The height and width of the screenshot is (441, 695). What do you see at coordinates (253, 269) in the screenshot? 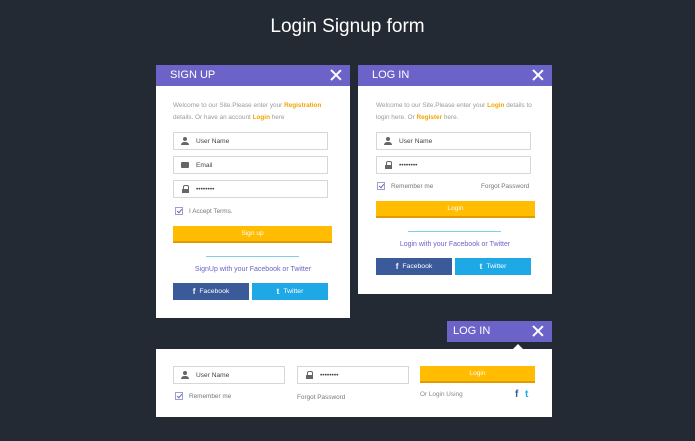
I see `signup-social-text: SignUp with your Facebook or Twitter` at bounding box center [253, 269].